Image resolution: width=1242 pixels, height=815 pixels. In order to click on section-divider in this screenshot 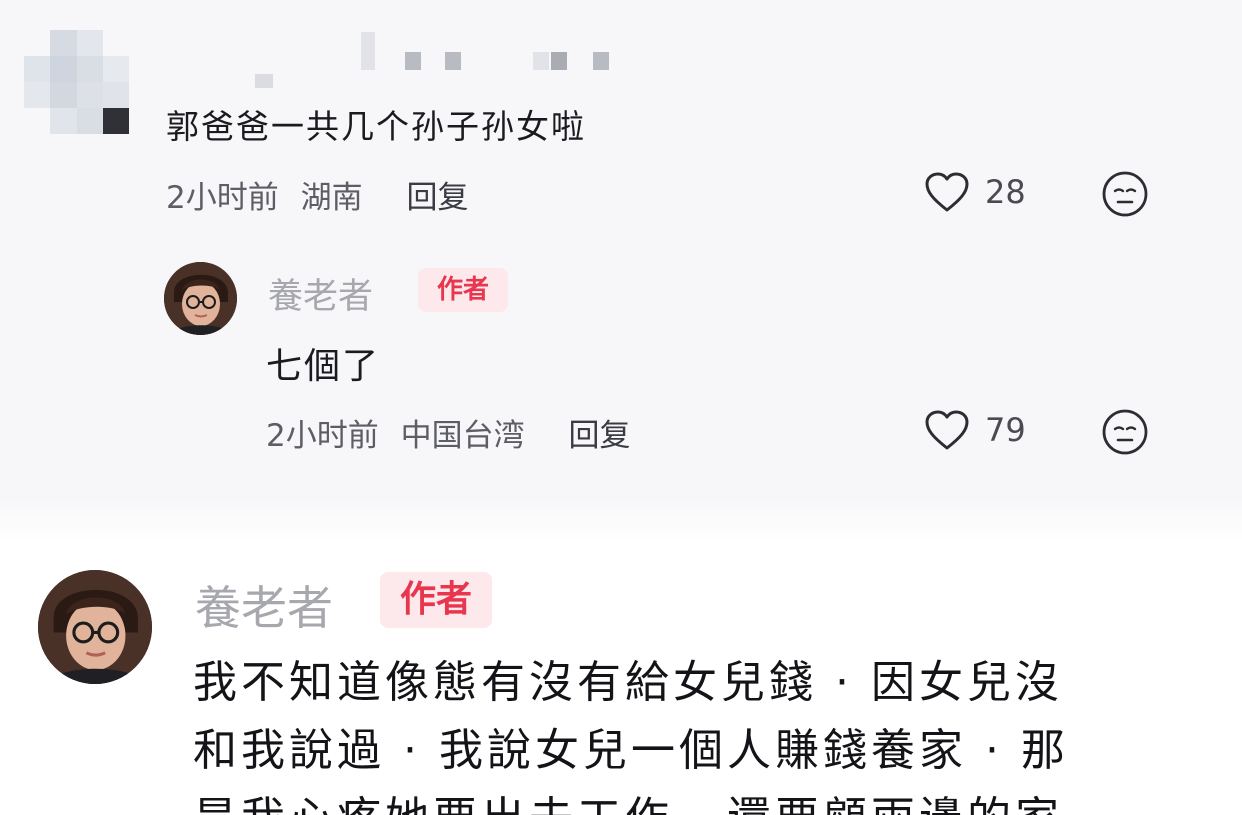, I will do `click(621, 520)`.